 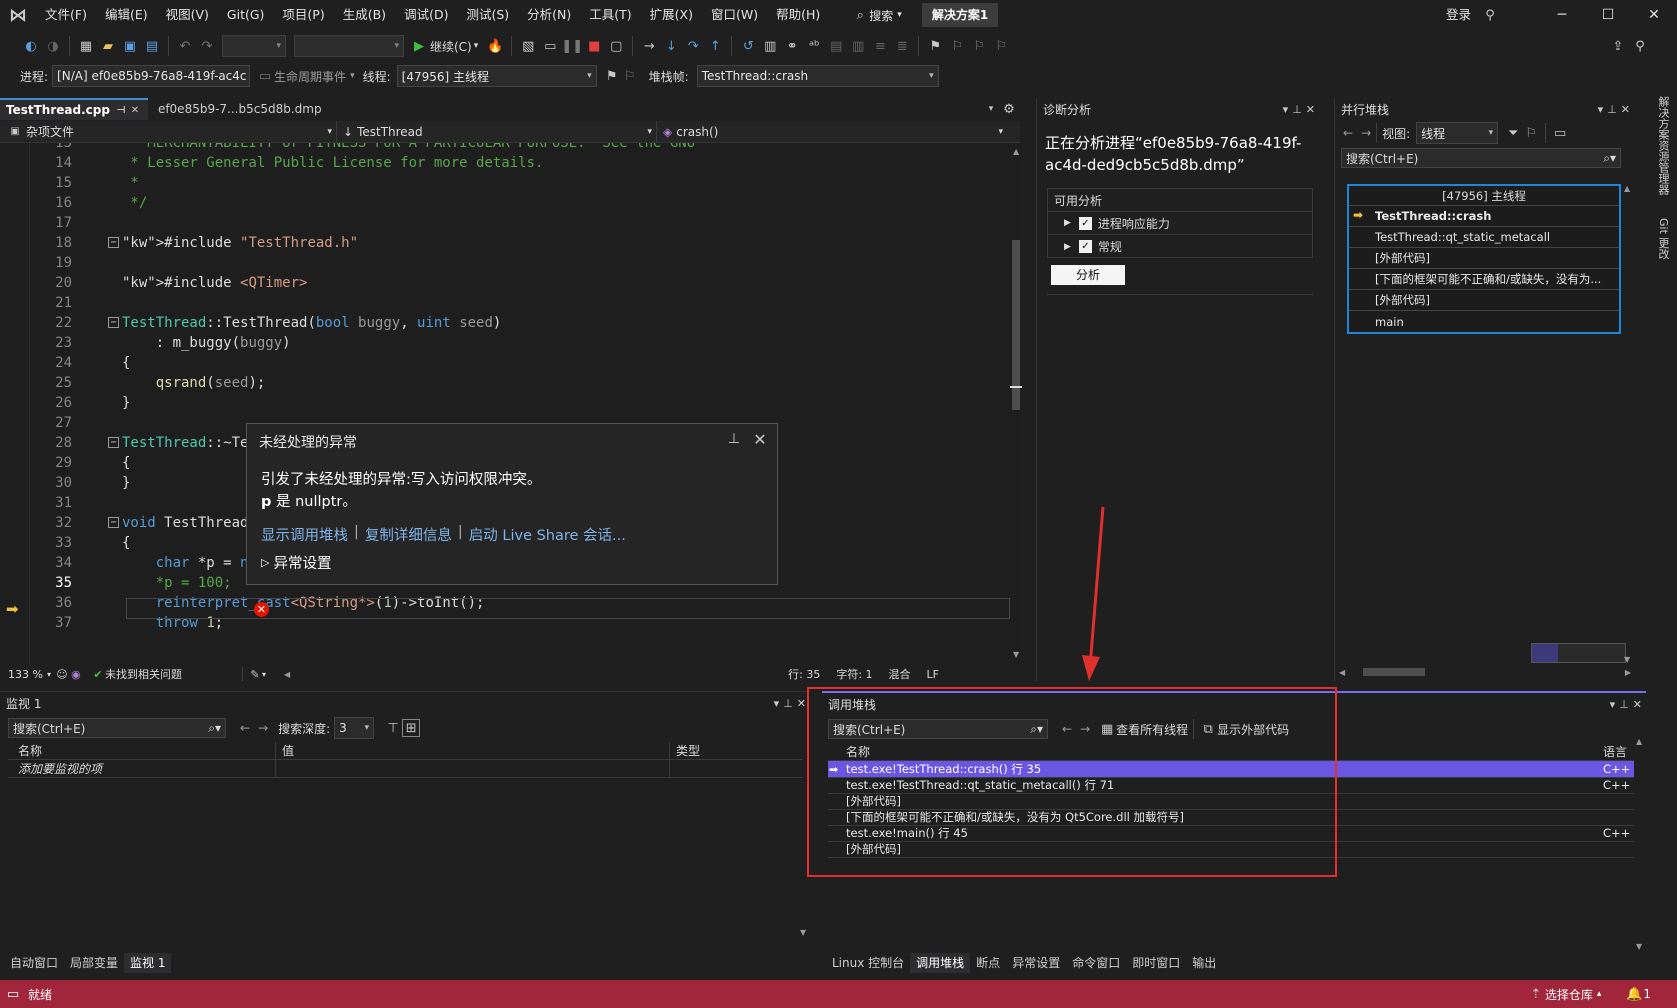 I want to click on menu-build: 生成(B), so click(x=364, y=15).